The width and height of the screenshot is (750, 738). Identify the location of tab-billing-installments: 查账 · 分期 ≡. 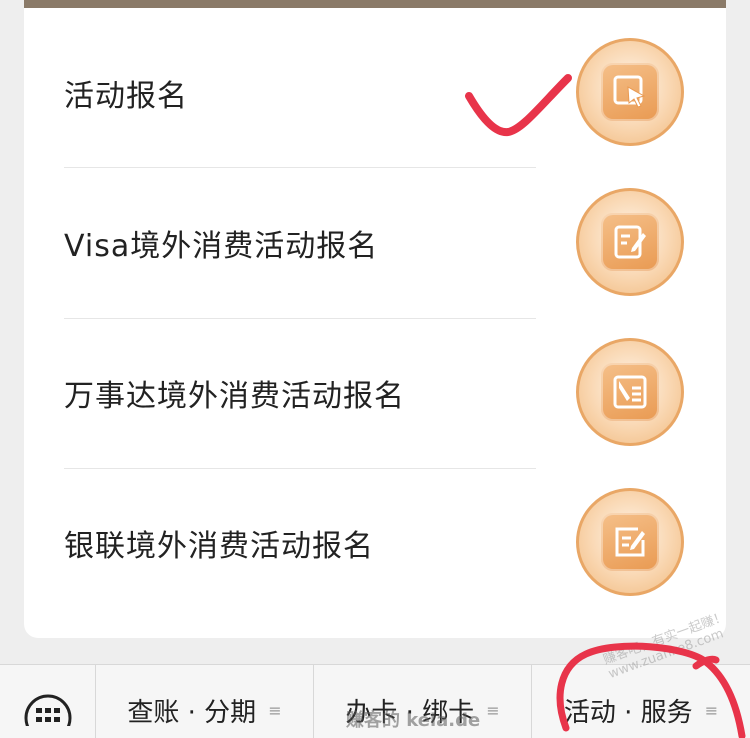
(205, 701).